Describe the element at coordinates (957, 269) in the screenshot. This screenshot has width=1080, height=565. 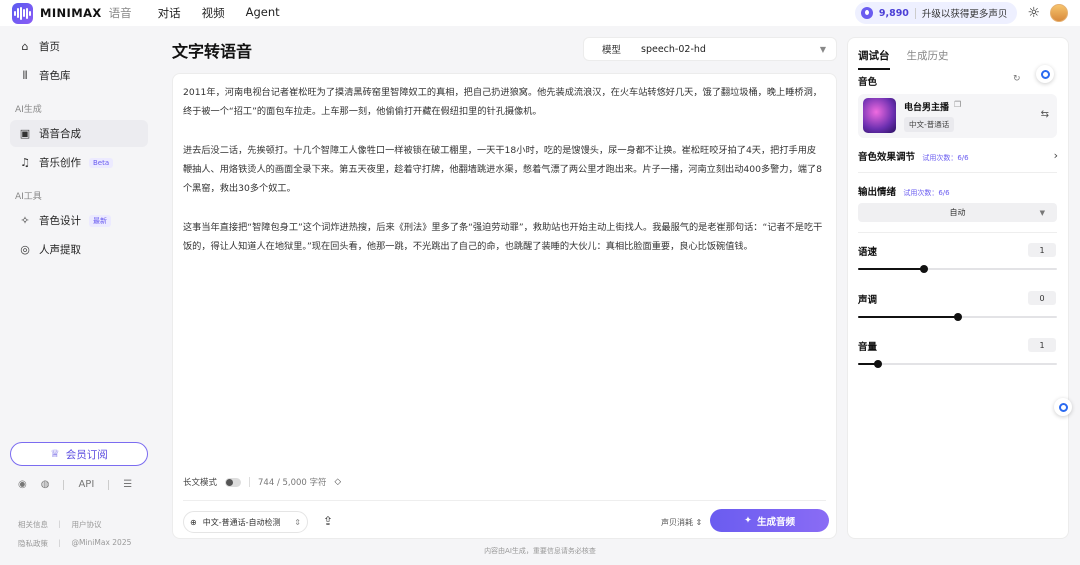
I see `speed-slider` at that location.